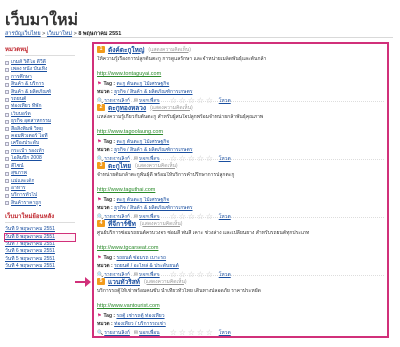  I want to click on item-url-link: http://www.tontaguyai.com, so click(129, 74).